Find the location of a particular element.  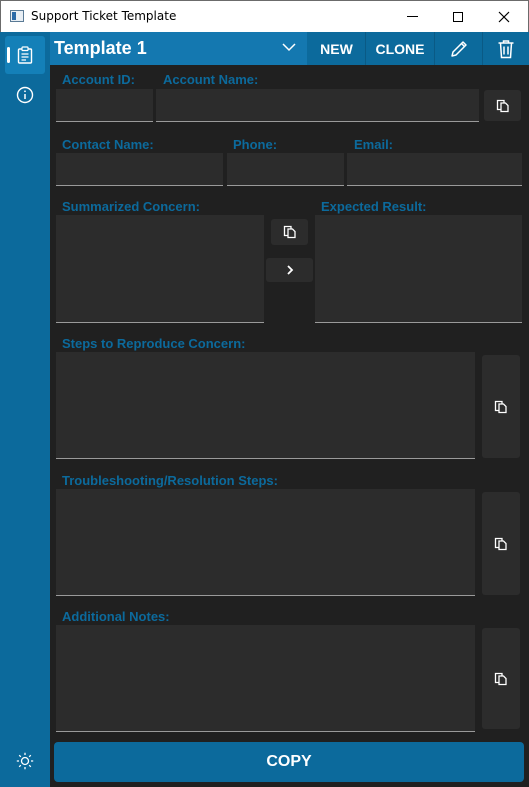

app-icon is located at coordinates (17, 16).